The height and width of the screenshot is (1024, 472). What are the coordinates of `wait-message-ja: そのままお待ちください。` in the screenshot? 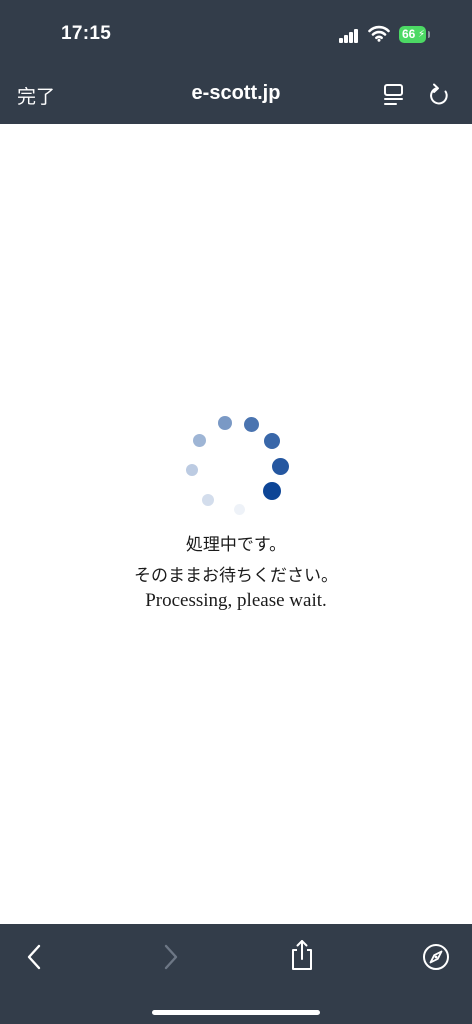 It's located at (236, 576).